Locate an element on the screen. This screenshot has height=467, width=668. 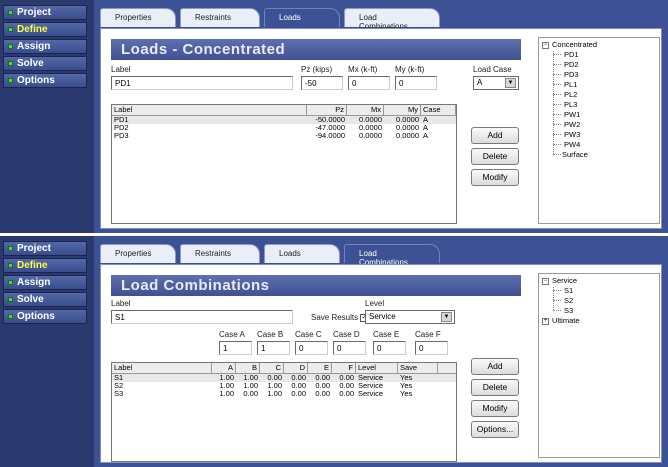
tree-root-surface: Surface is located at coordinates (570, 154).